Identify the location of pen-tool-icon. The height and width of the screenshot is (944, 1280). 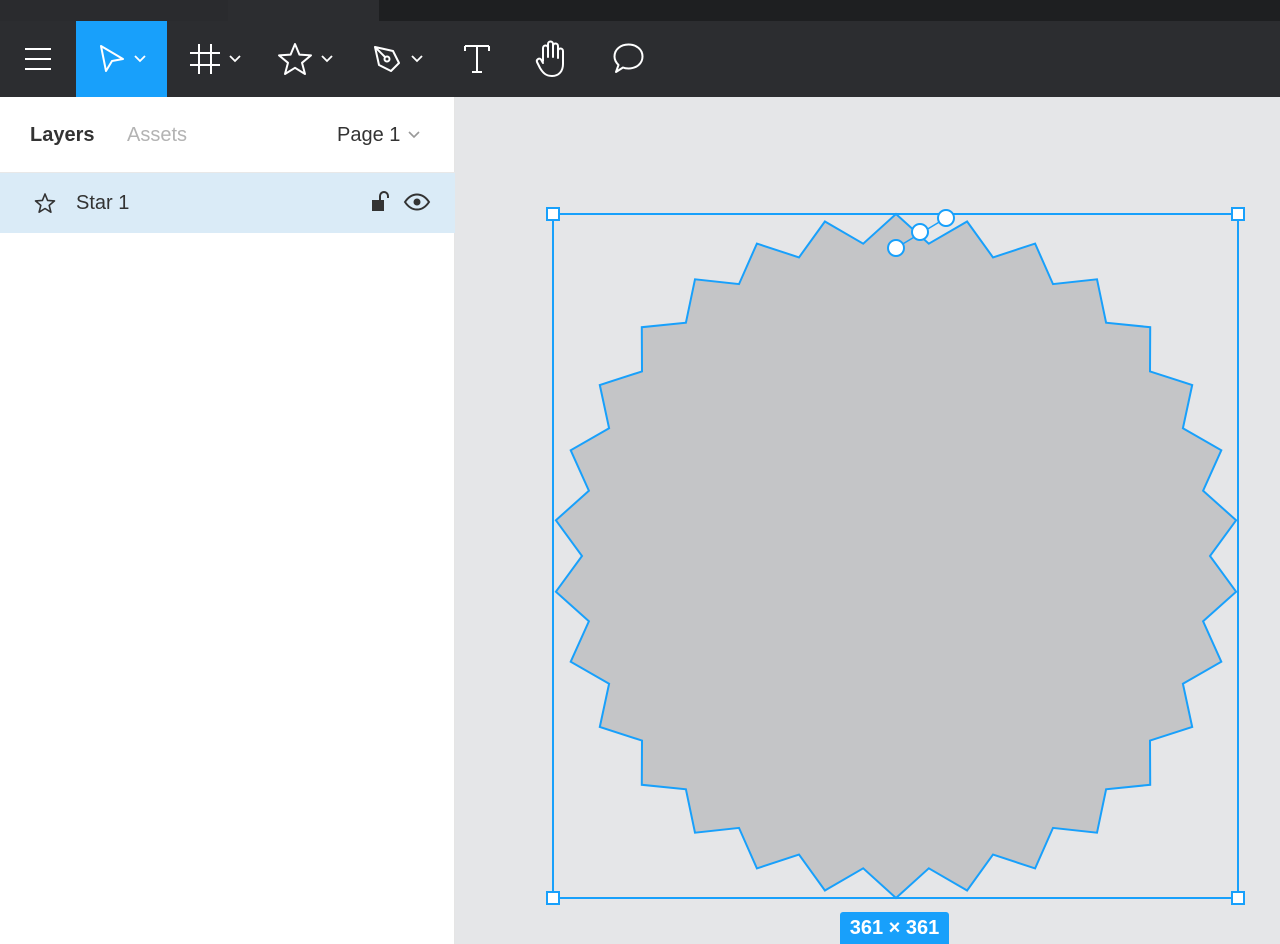
(387, 59).